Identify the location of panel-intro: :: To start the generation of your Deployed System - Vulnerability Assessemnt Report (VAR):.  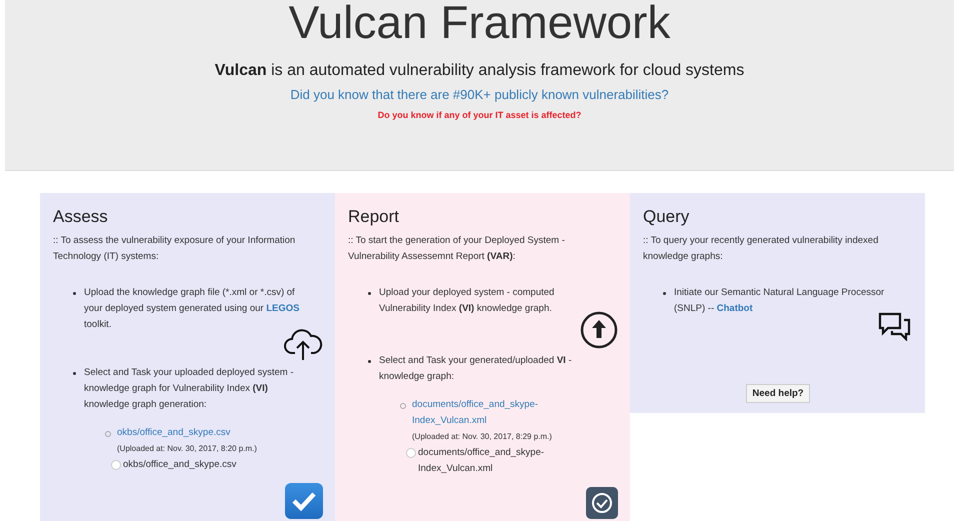
(457, 249).